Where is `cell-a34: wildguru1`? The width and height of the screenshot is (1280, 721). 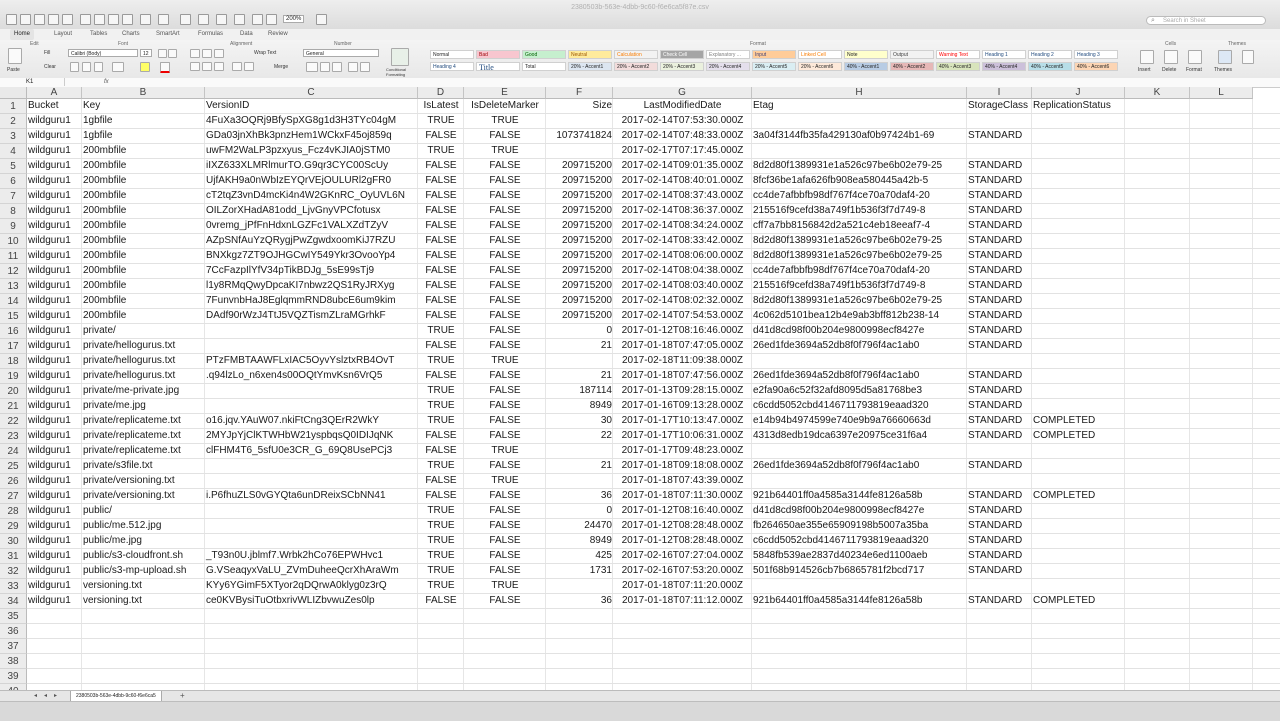
cell-a34: wildguru1 is located at coordinates (54, 601).